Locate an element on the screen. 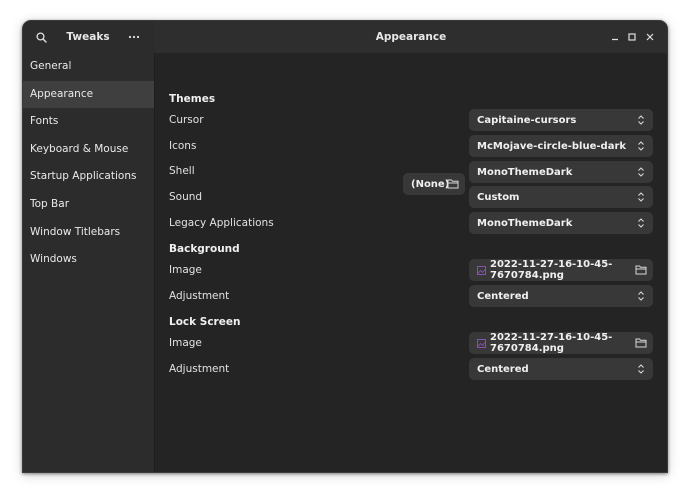 Image resolution: width=690 pixels, height=496 pixels. lock-screen-adjustment-combo: Centered is located at coordinates (561, 369).